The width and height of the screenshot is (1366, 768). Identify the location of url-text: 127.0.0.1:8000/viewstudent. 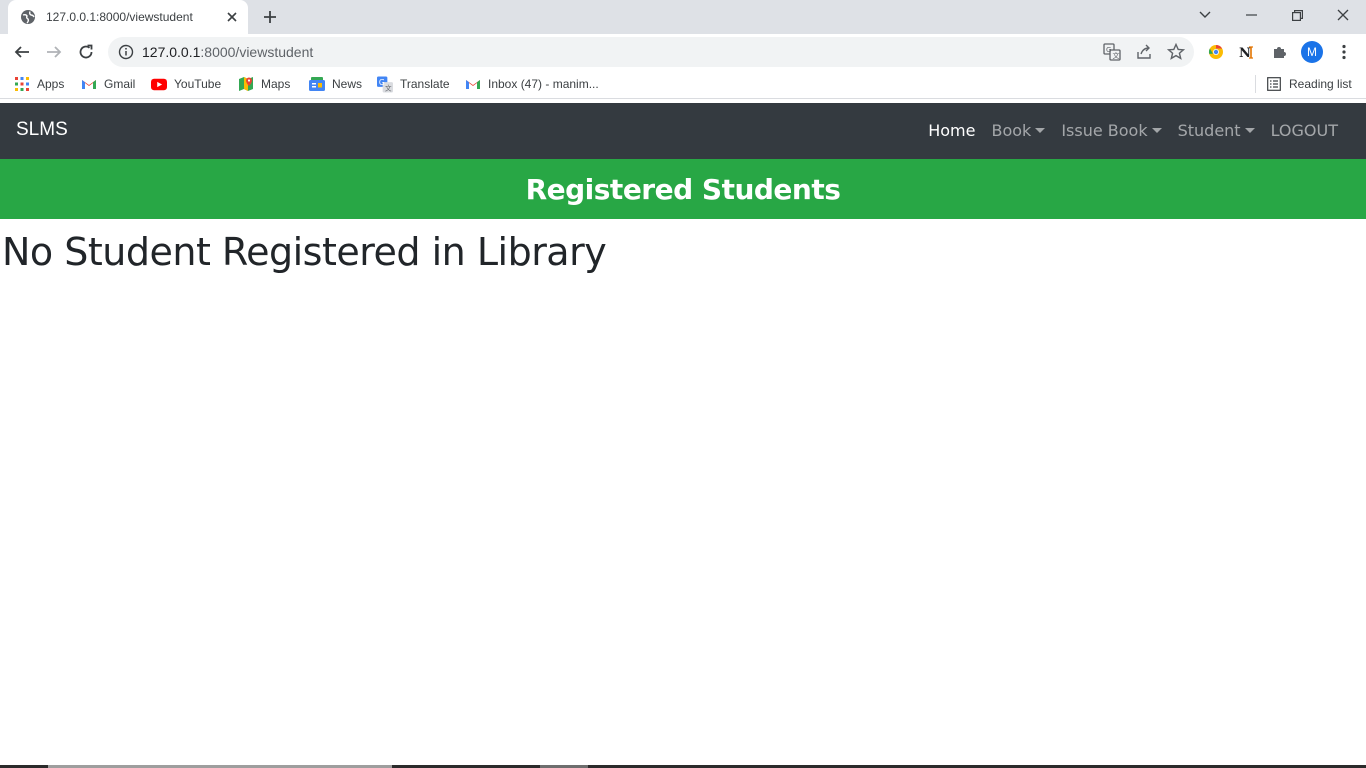
(227, 52).